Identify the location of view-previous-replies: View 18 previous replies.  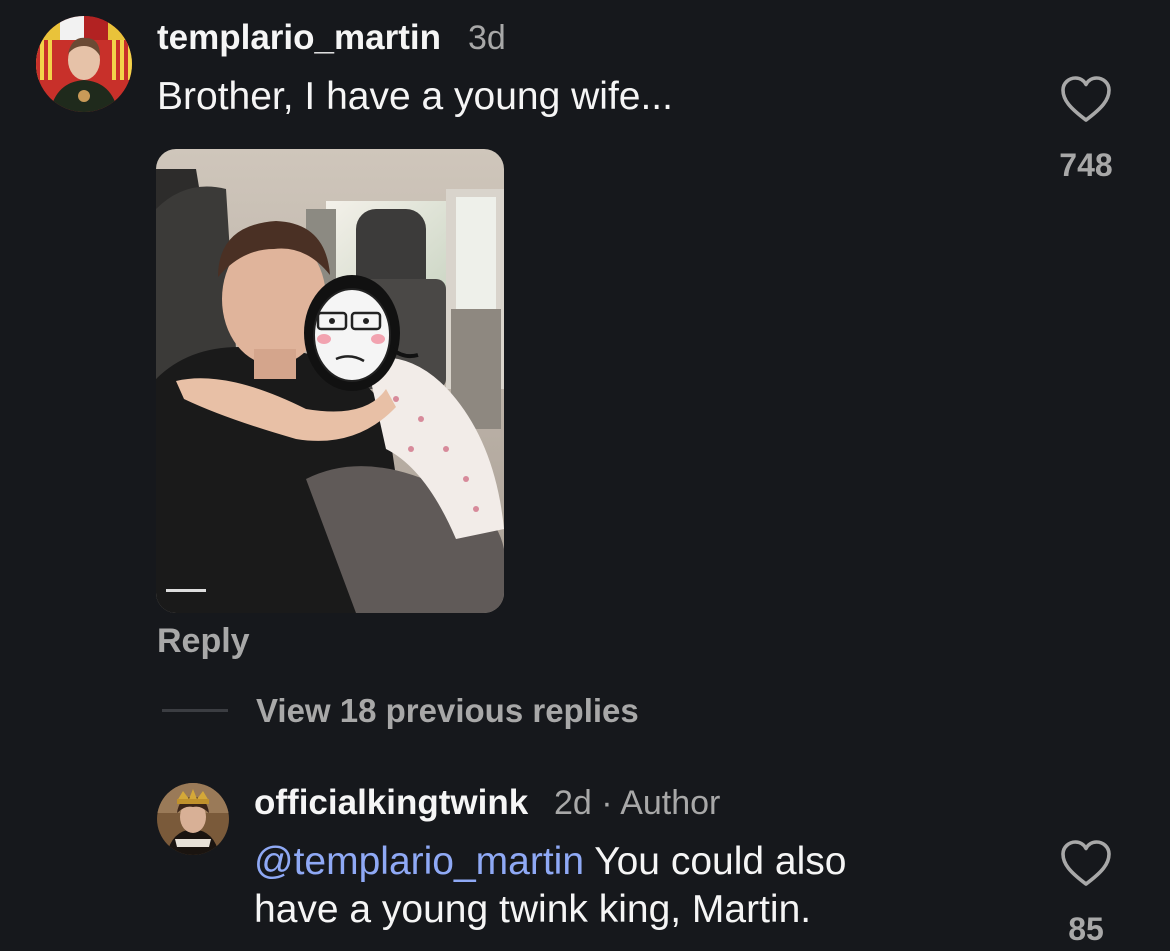
(447, 711).